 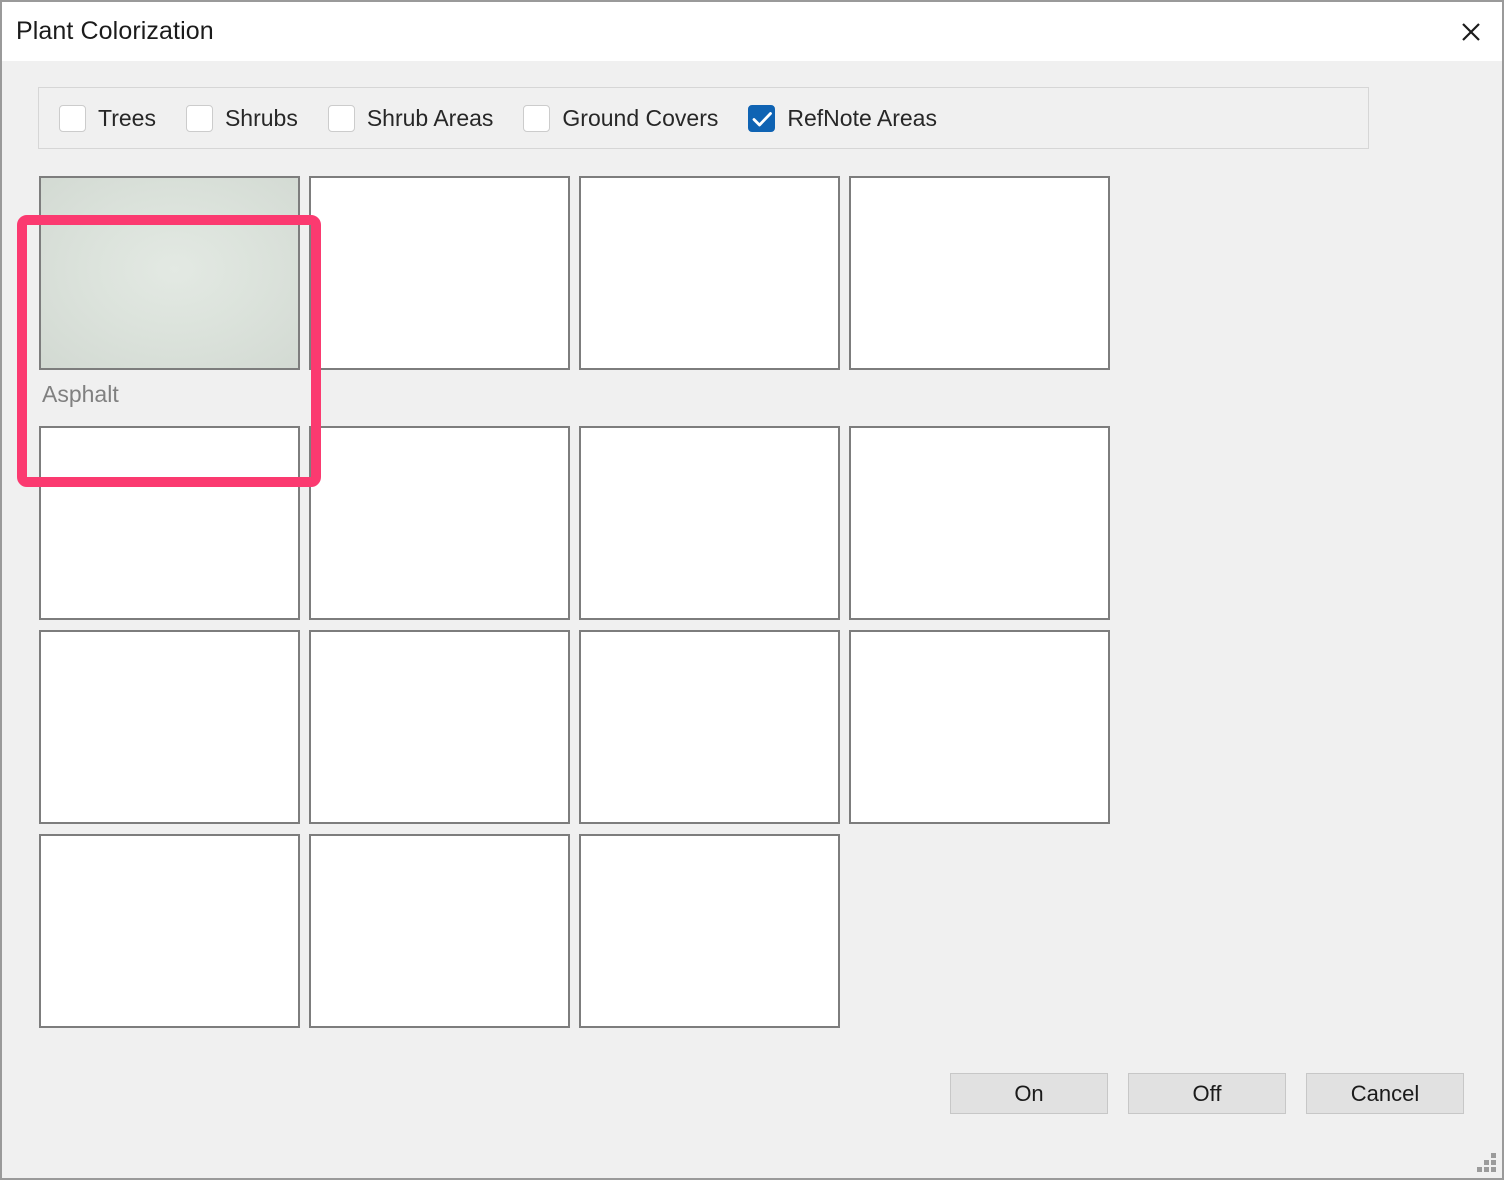 I want to click on checkbox-trees: Trees, so click(x=107, y=118).